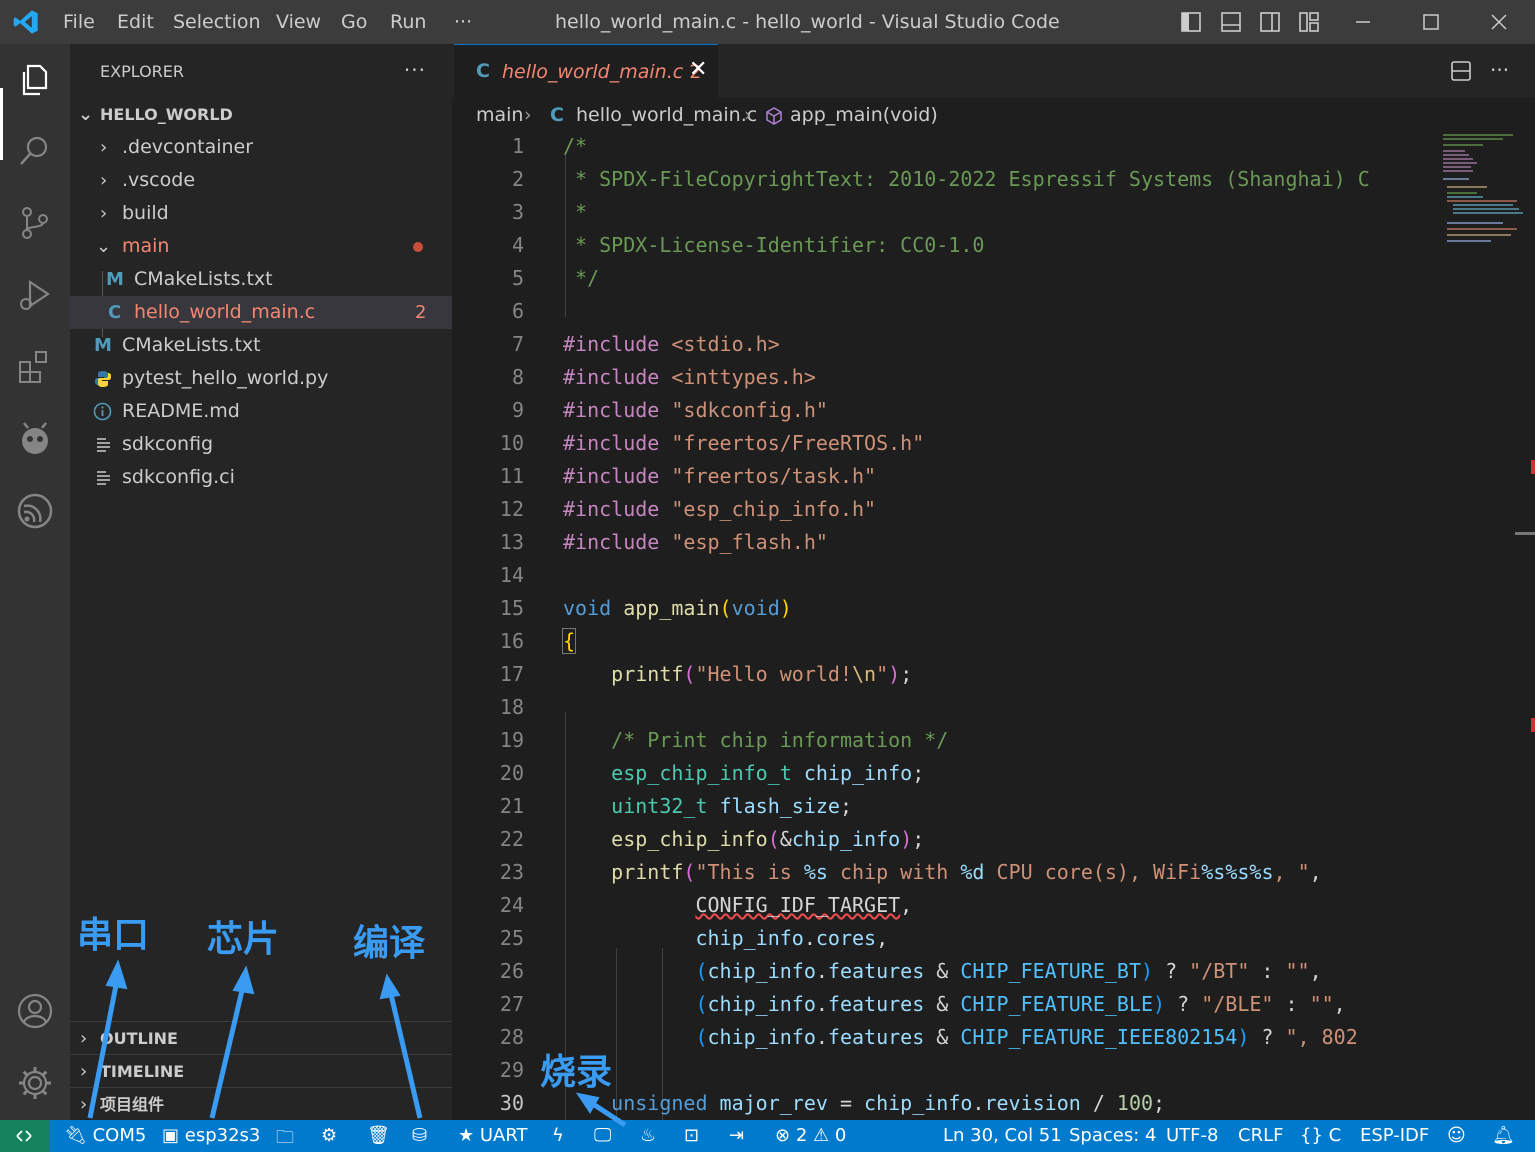 The width and height of the screenshot is (1535, 1152). What do you see at coordinates (1309, 22) in the screenshot?
I see `customize-layout-icon` at bounding box center [1309, 22].